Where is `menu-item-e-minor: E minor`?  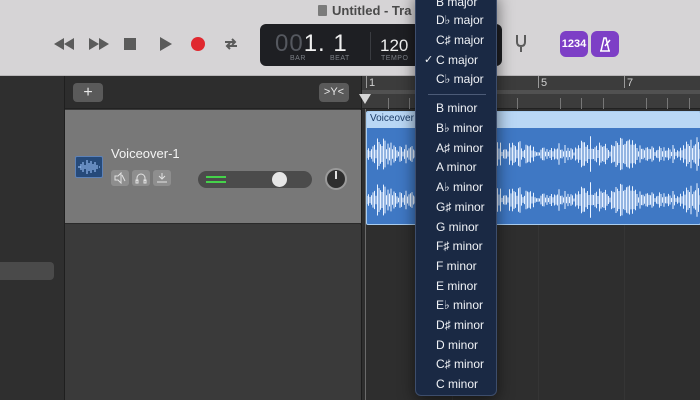
menu-item-e-minor: E minor is located at coordinates (456, 286).